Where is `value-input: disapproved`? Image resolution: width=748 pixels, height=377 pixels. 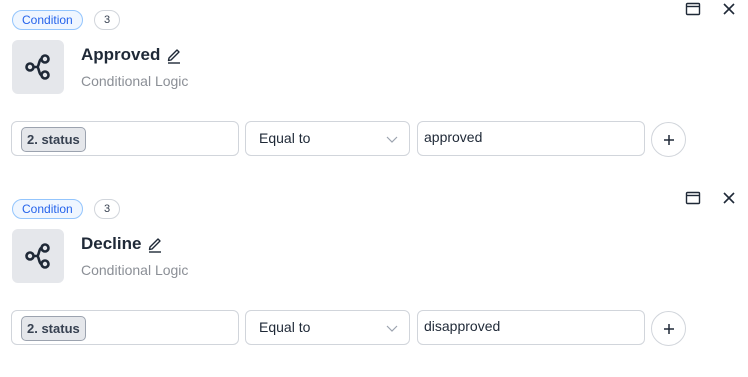 value-input: disapproved is located at coordinates (531, 327).